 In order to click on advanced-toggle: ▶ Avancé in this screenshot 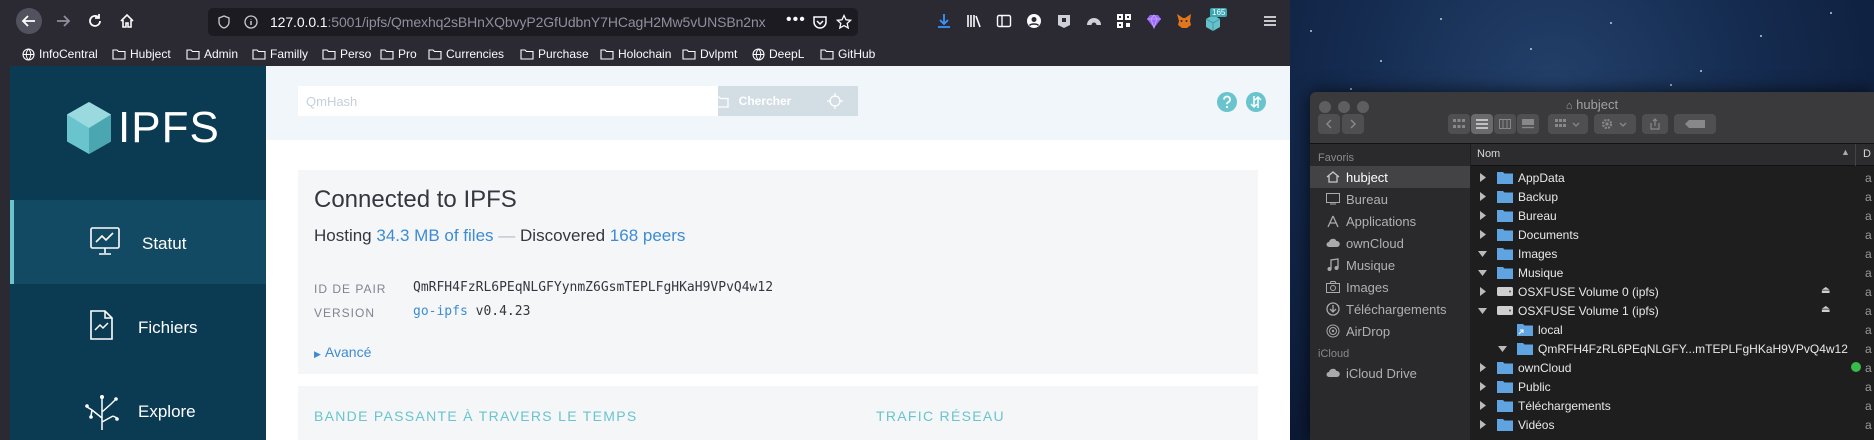, I will do `click(342, 352)`.